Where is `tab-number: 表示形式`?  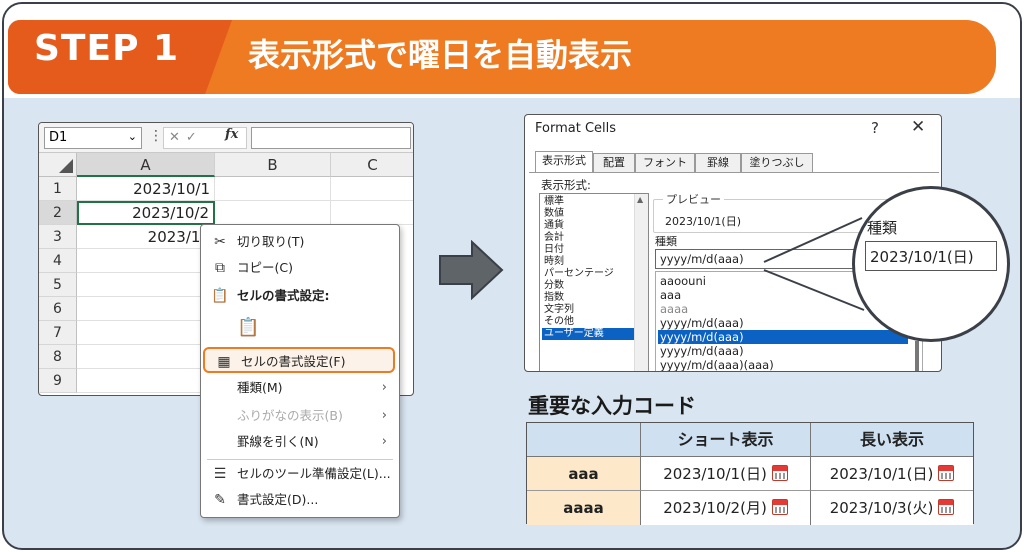 tab-number: 表示形式 is located at coordinates (564, 162).